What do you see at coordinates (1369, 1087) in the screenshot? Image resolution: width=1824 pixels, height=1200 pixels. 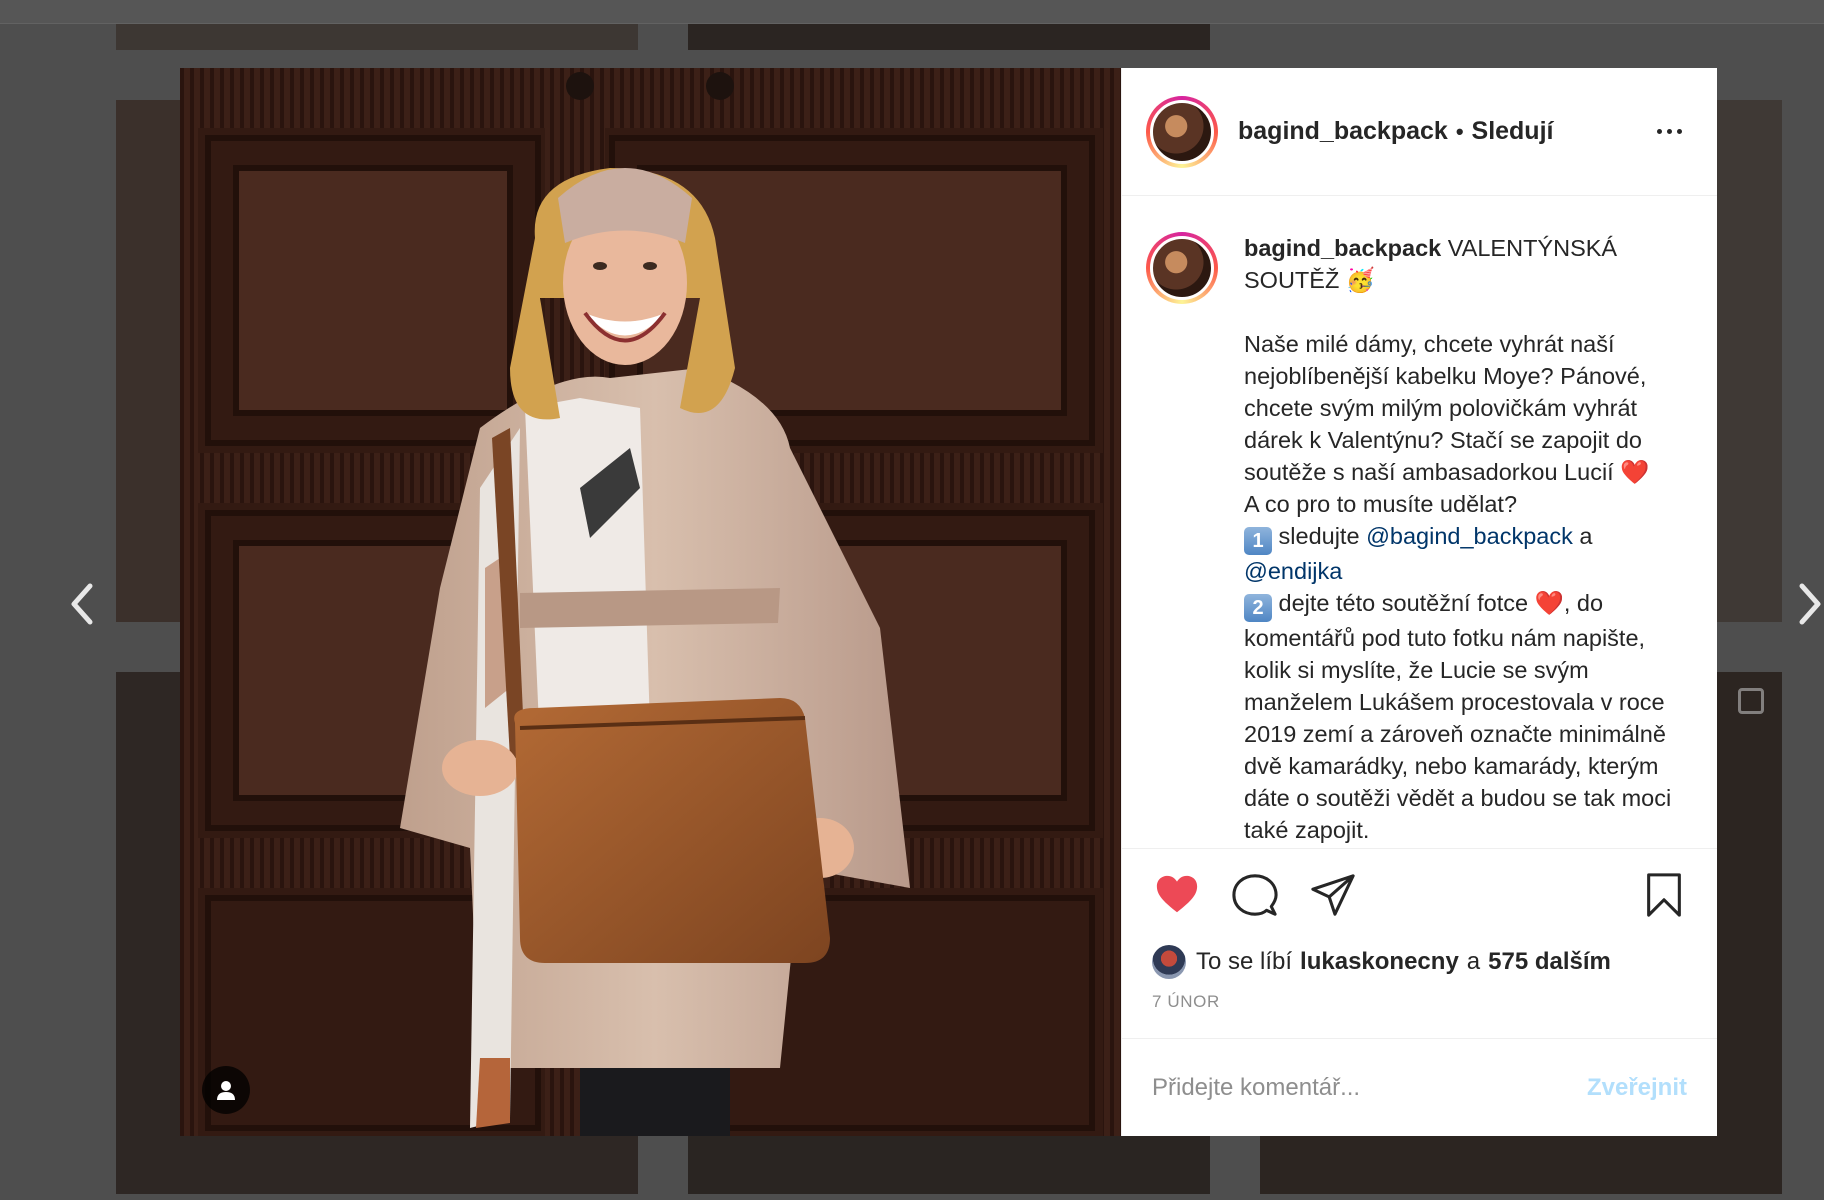 I see `comment-input` at bounding box center [1369, 1087].